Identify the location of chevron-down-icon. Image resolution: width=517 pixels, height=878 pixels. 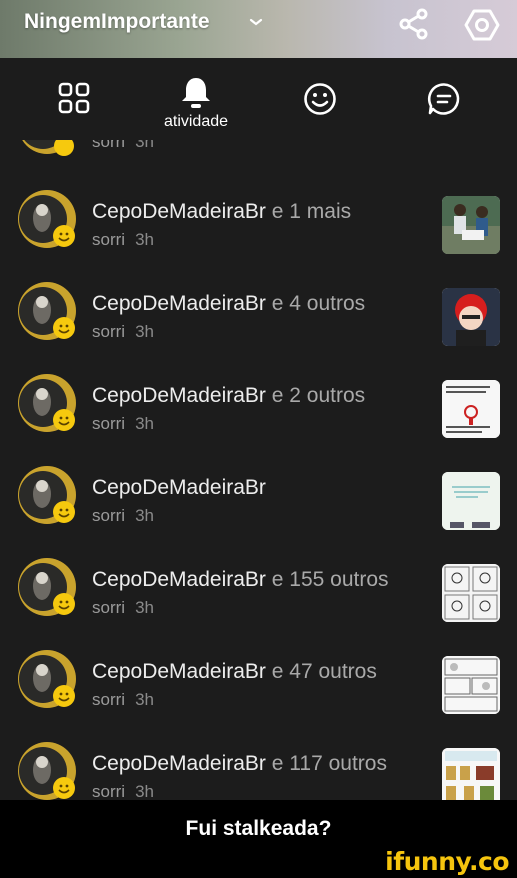
(256, 22).